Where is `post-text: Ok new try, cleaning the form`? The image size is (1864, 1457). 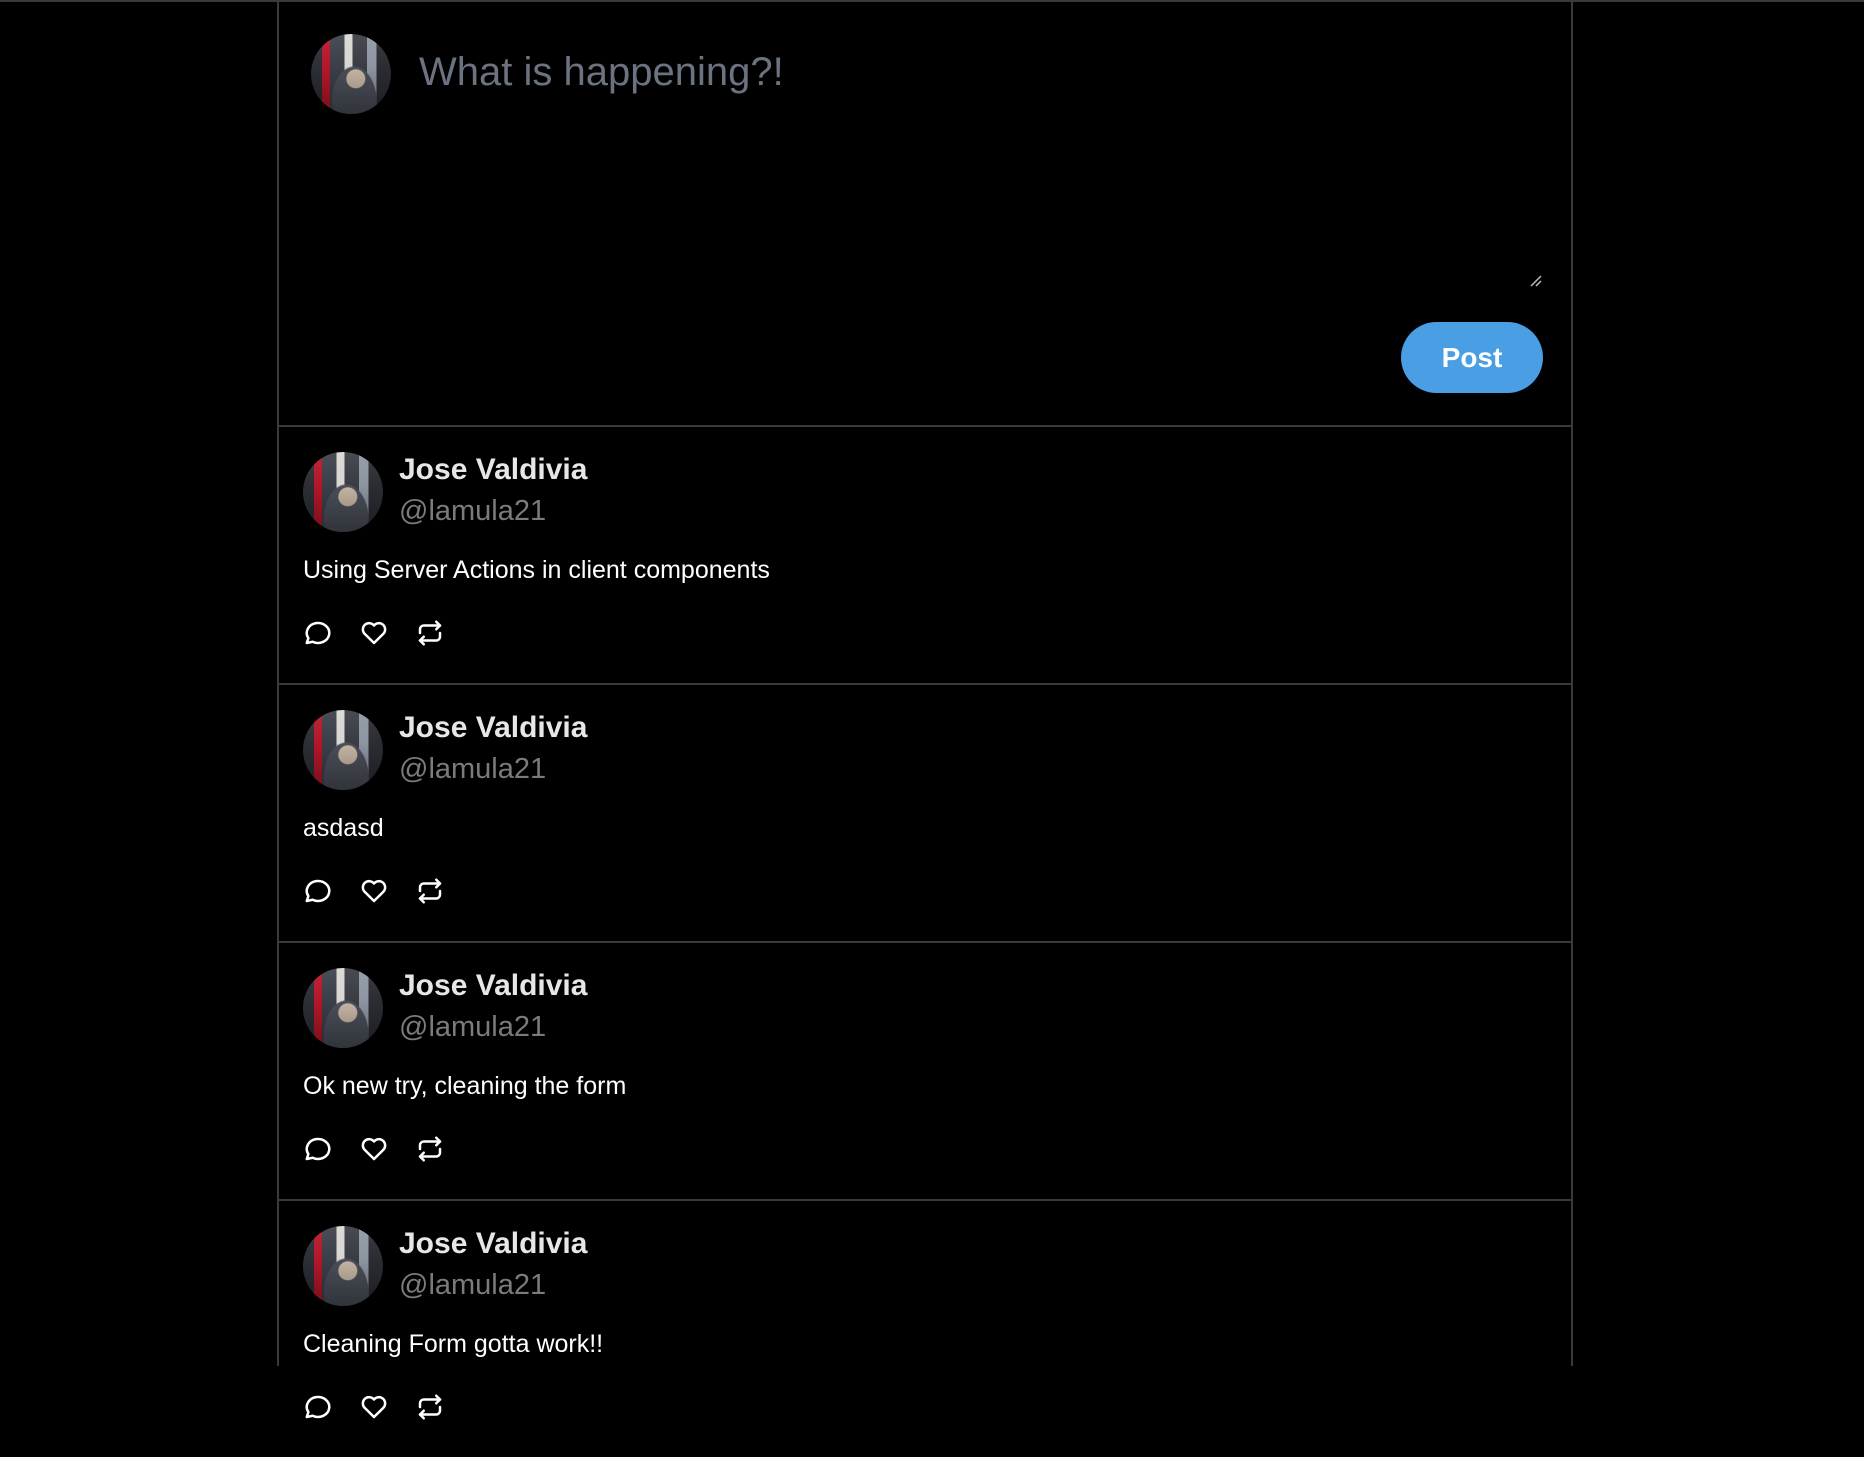
post-text: Ok new try, cleaning the form is located at coordinates (465, 1086).